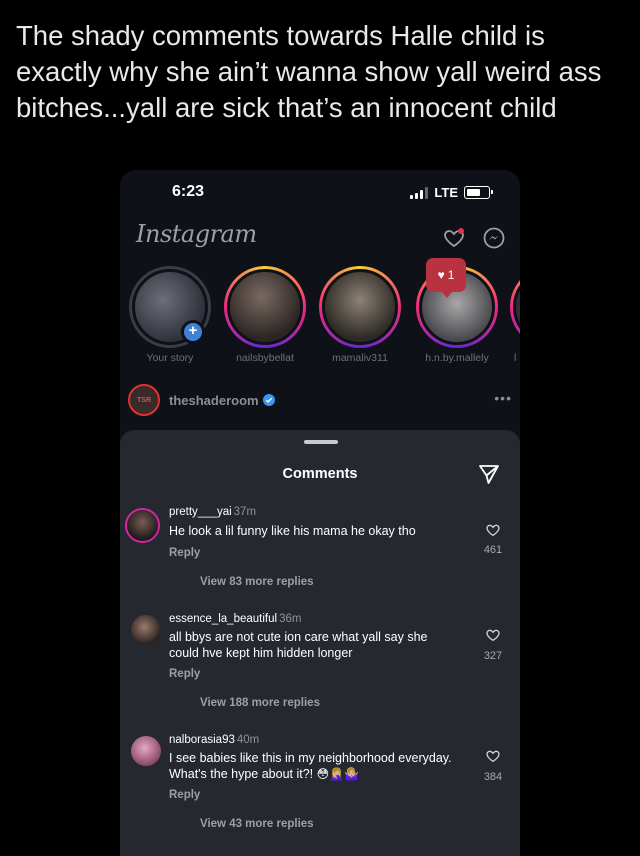  Describe the element at coordinates (245, 512) in the screenshot. I see `comment-time: 37m` at that location.